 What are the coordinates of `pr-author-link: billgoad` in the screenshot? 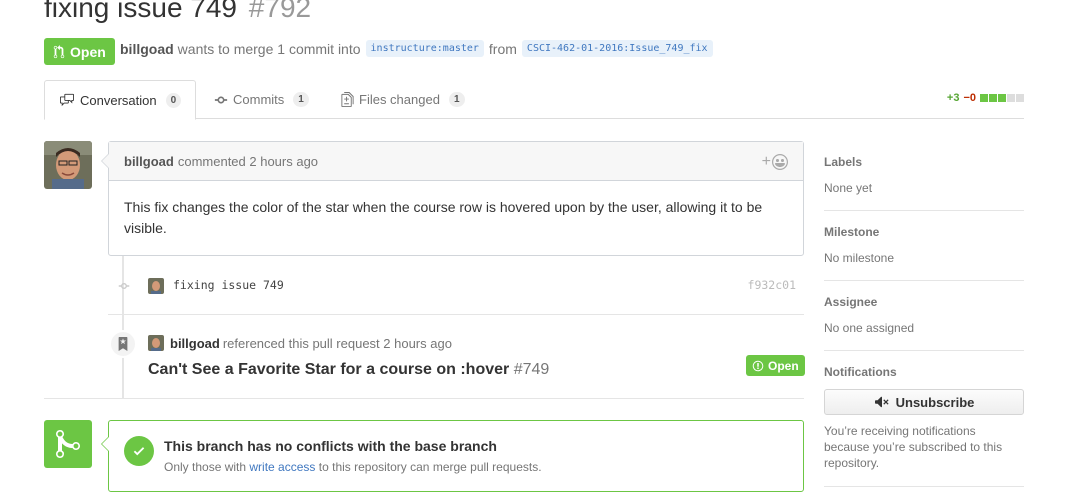 It's located at (147, 49).